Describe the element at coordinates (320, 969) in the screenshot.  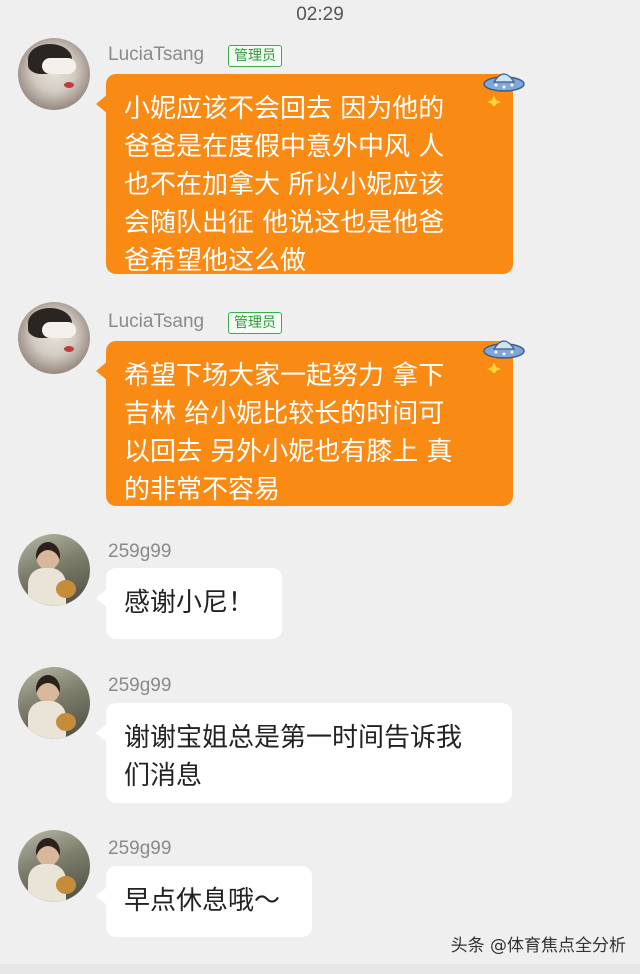
I see `input-bar` at that location.